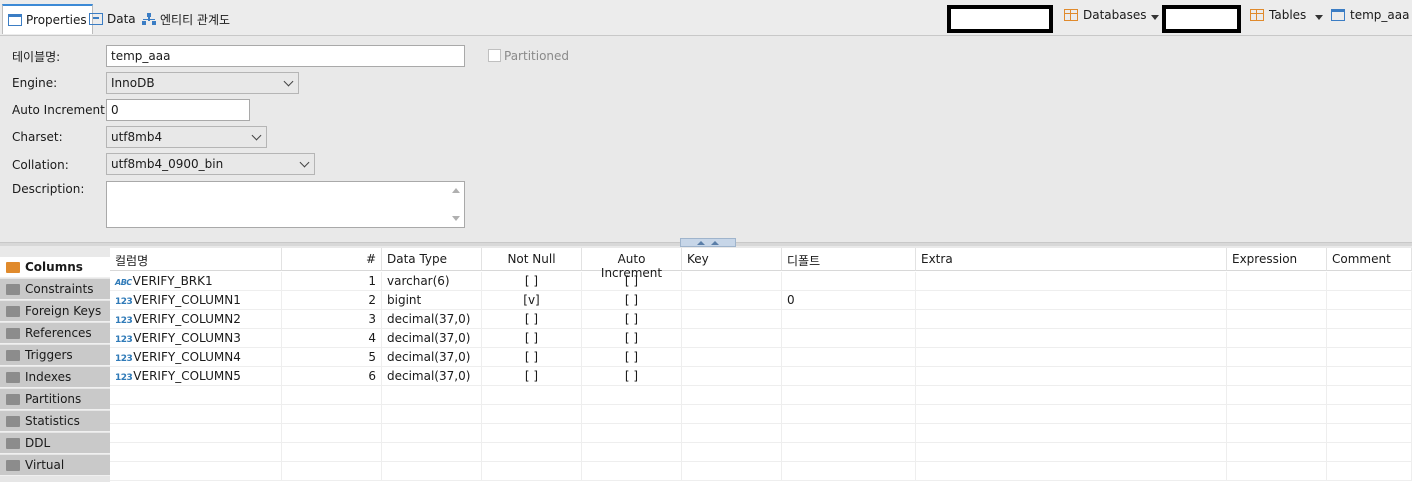 The height and width of the screenshot is (482, 1412). I want to click on column-header-position: #, so click(332, 259).